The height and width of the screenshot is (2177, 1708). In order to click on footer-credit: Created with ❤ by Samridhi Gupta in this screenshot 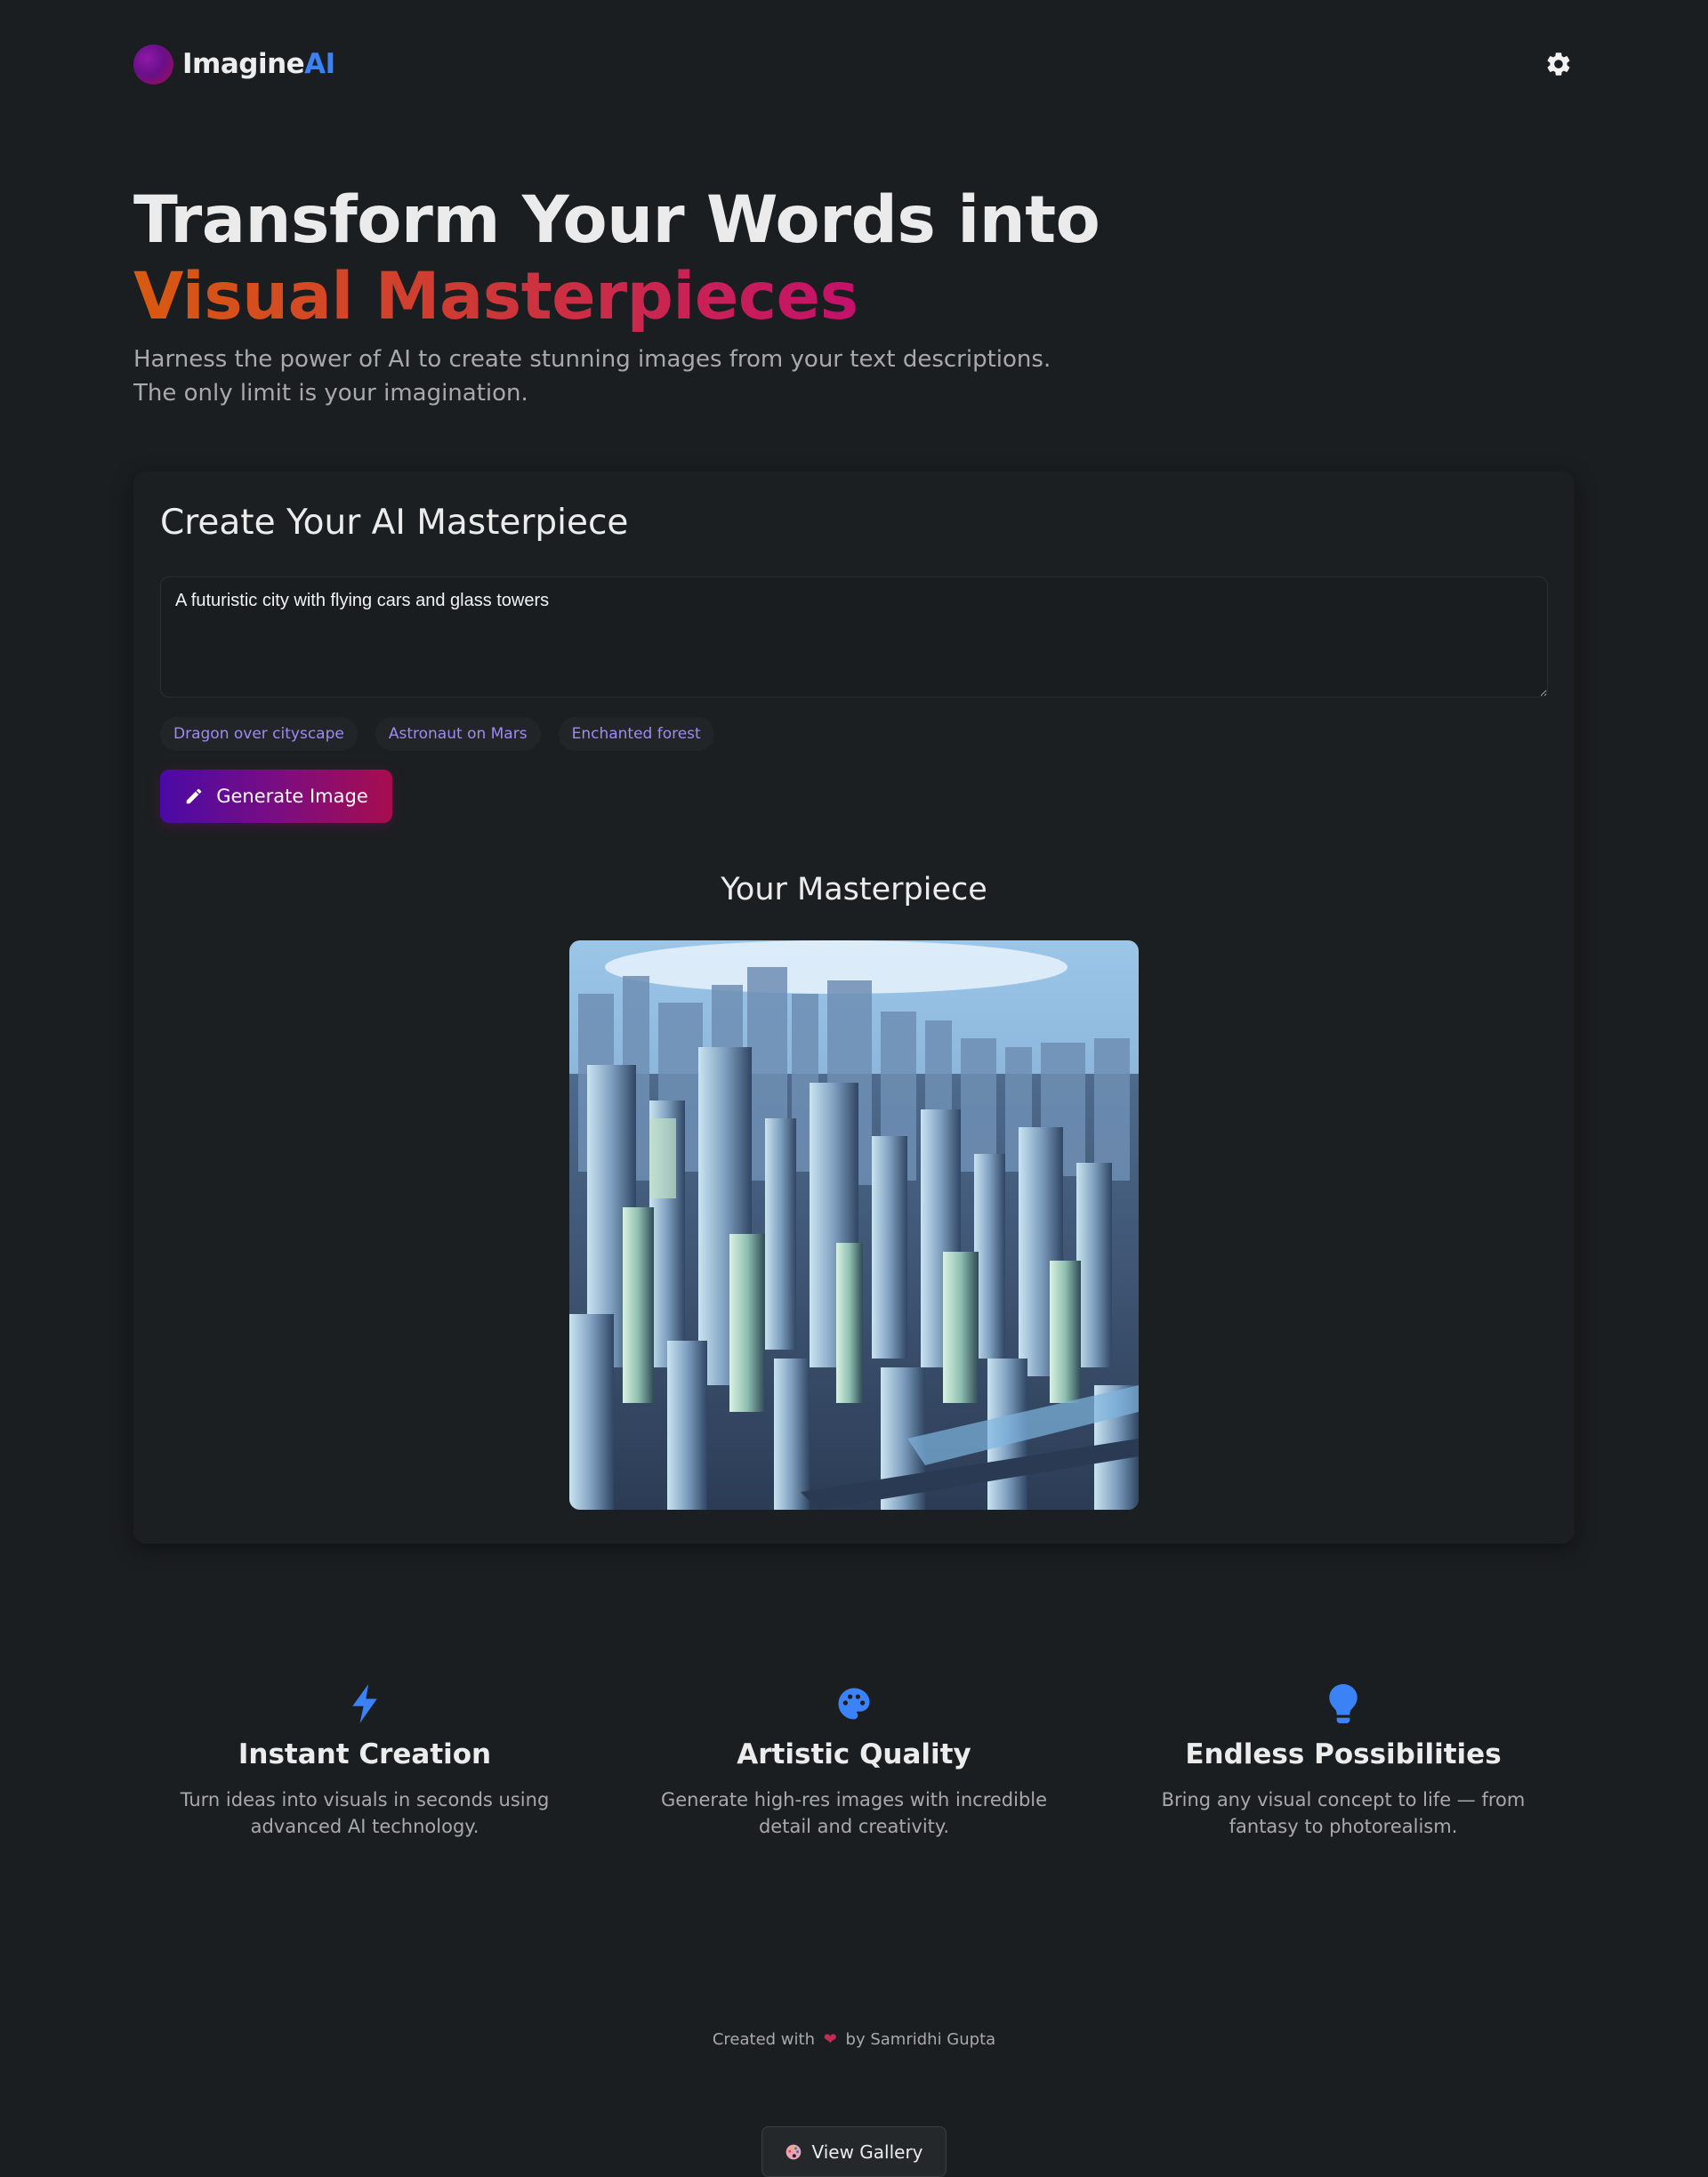, I will do `click(854, 2039)`.